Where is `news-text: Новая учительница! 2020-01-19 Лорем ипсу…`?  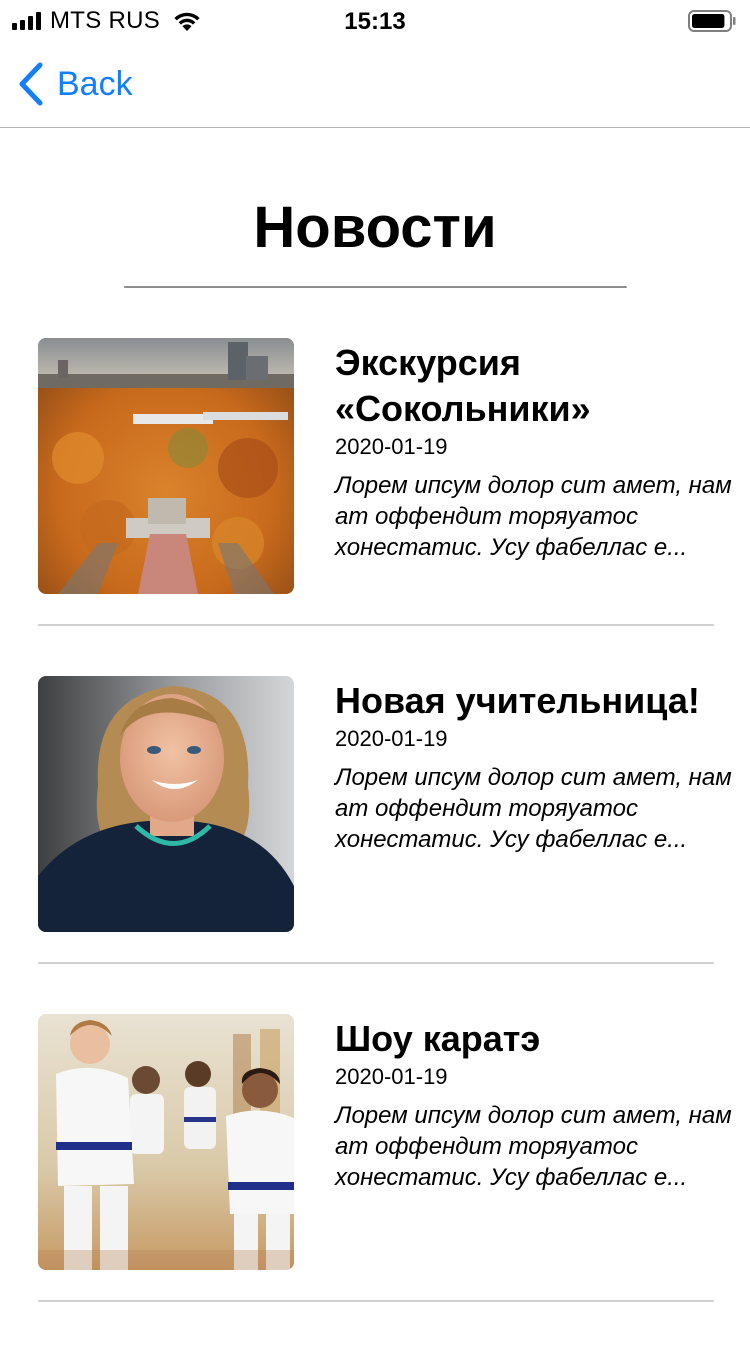
news-text: Новая учительница! 2020-01-19 Лорем ипсу… is located at coordinates (535, 766).